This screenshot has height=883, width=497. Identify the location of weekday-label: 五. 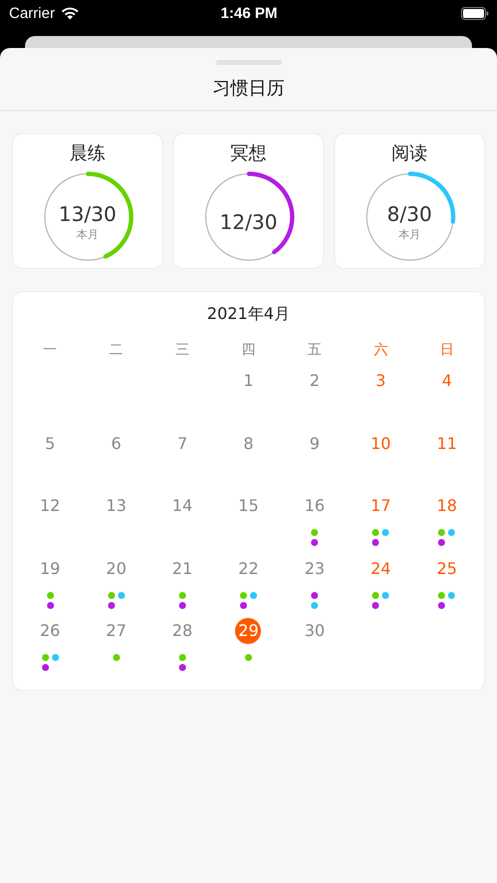
(315, 350).